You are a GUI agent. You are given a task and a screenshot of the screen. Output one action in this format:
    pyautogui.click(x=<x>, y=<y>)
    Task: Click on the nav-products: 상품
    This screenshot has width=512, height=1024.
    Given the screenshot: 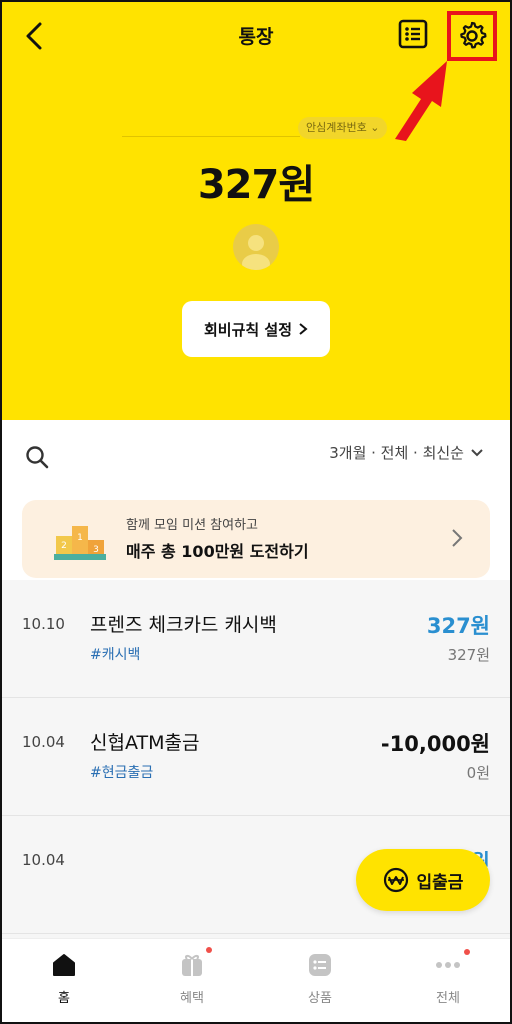 What is the action you would take?
    pyautogui.click(x=320, y=981)
    